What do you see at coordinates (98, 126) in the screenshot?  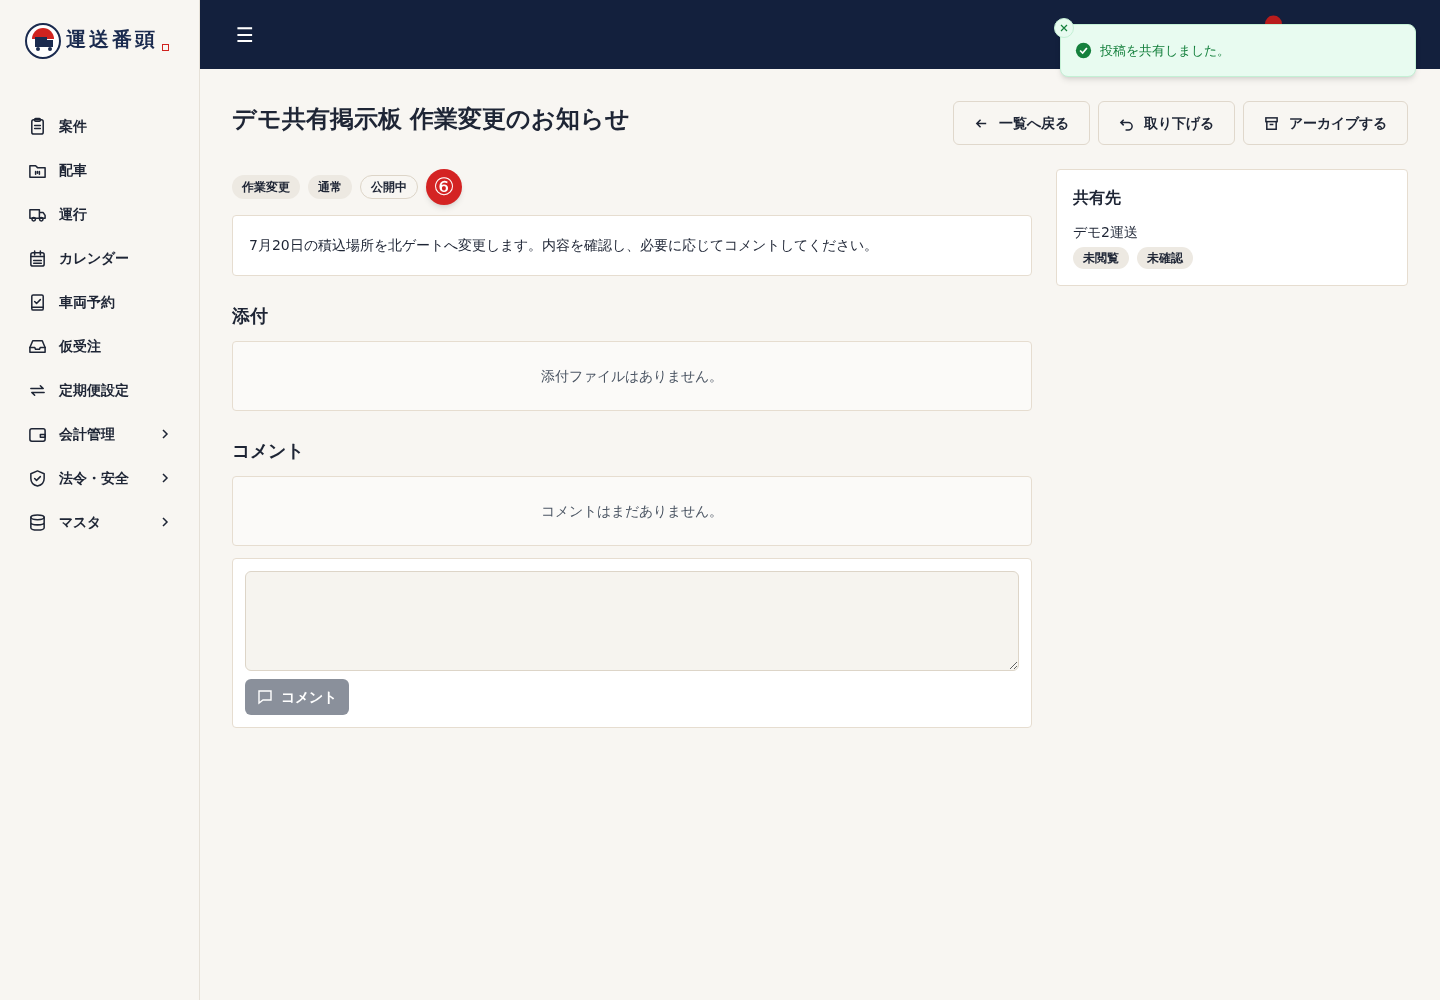 I see `sidebar-item: 案件` at bounding box center [98, 126].